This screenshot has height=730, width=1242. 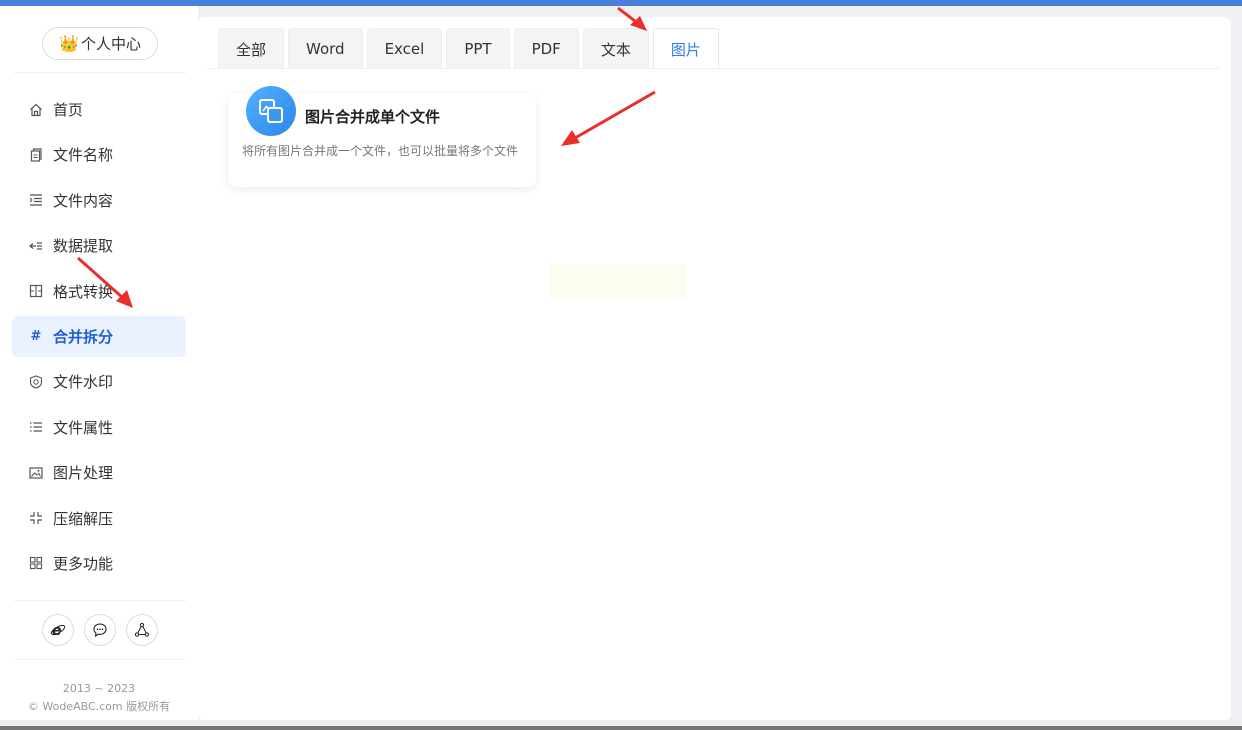 What do you see at coordinates (621, 728) in the screenshot?
I see `bottom-taskbar-edge` at bounding box center [621, 728].